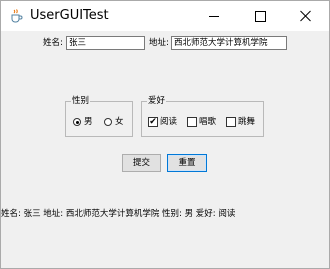 The image size is (330, 269). I want to click on maximize-button, so click(260, 16).